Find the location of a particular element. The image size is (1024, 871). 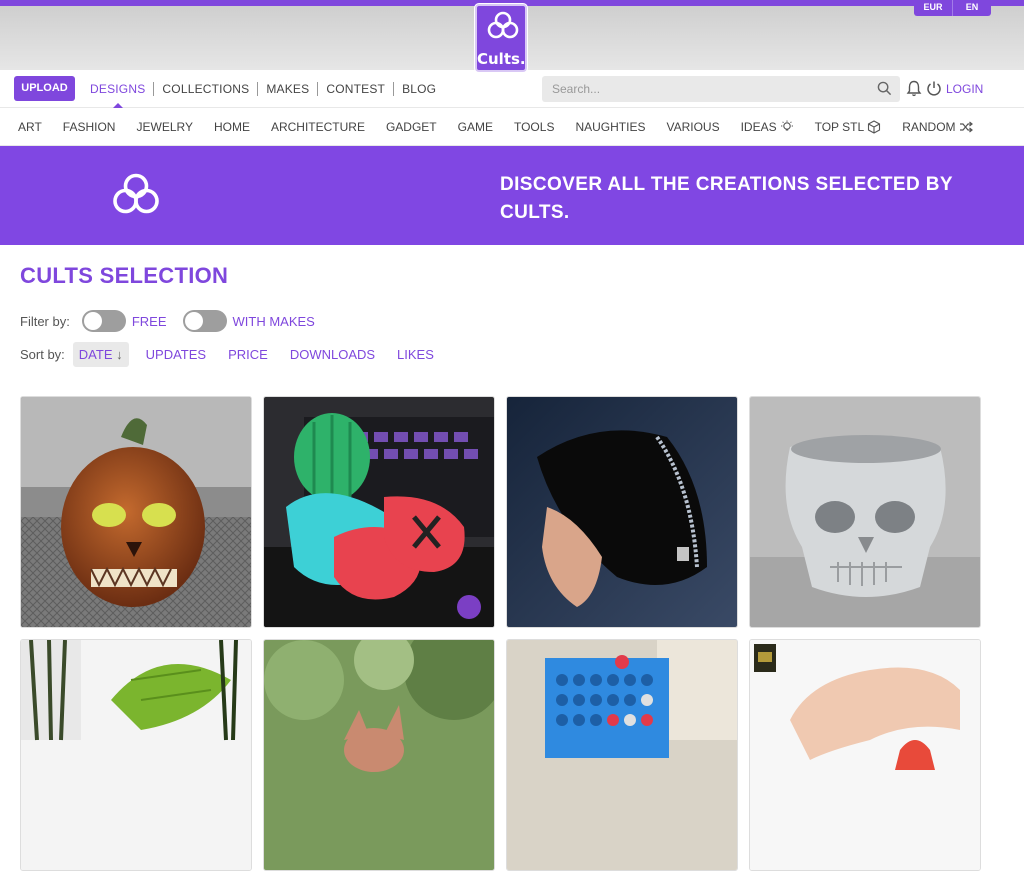

cube-icon is located at coordinates (874, 126).